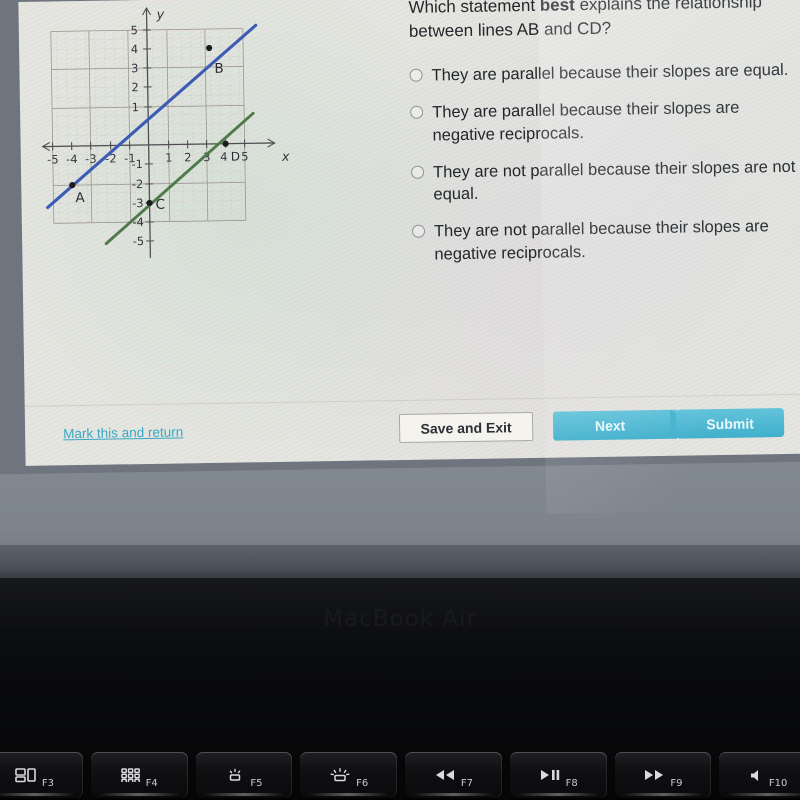 The width and height of the screenshot is (800, 800). Describe the element at coordinates (80, 198) in the screenshot. I see `point-a-label: A` at that location.